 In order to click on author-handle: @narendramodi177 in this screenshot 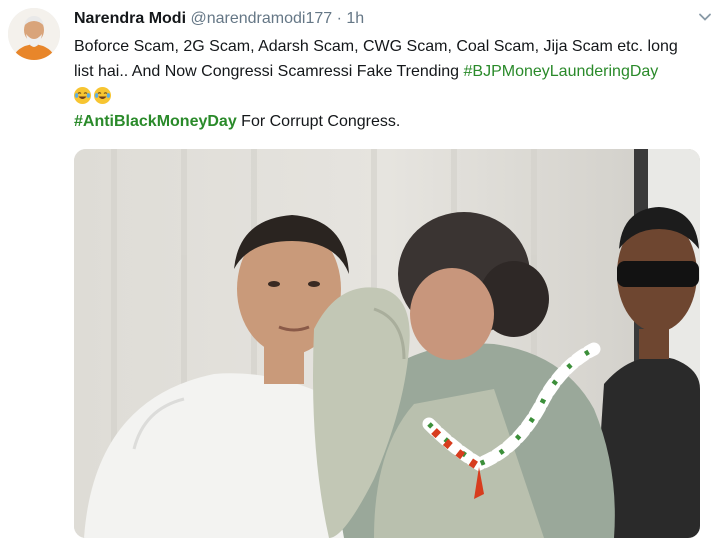, I will do `click(261, 18)`.